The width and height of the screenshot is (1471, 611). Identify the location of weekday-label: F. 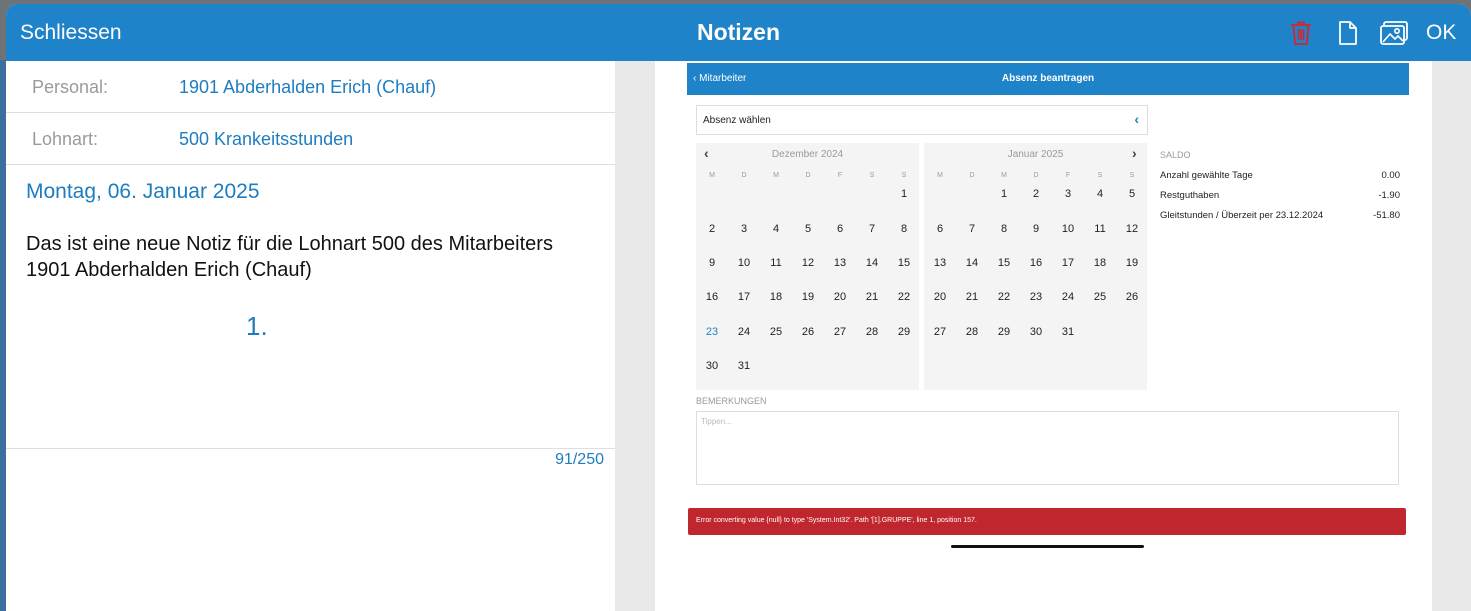
(840, 175).